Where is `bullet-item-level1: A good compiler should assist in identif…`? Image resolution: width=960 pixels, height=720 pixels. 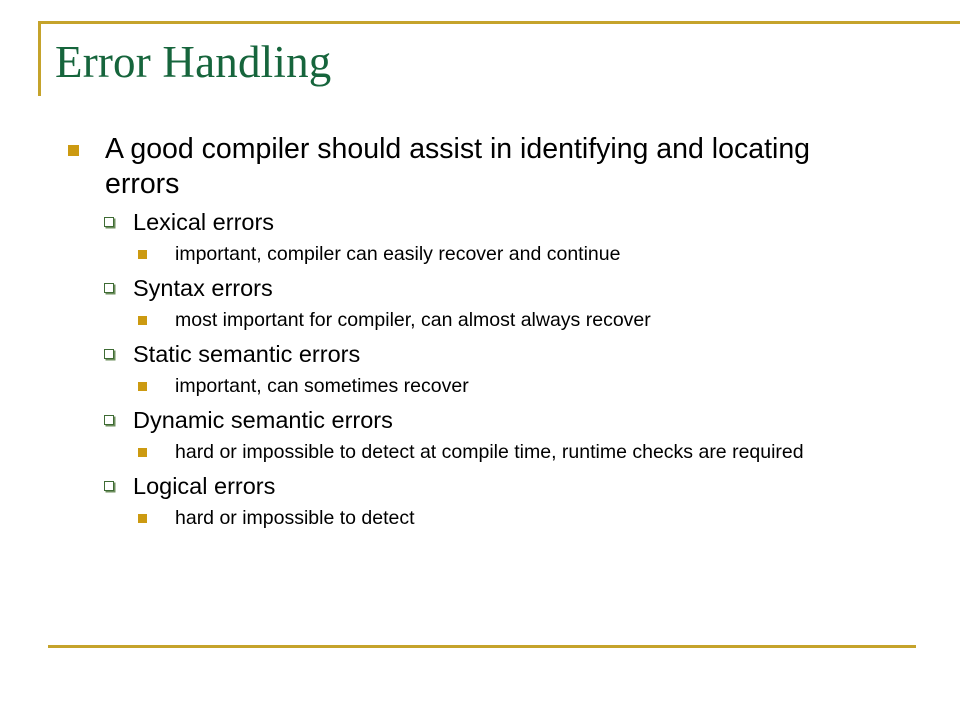 bullet-item-level1: A good compiler should assist in identif… is located at coordinates (480, 167).